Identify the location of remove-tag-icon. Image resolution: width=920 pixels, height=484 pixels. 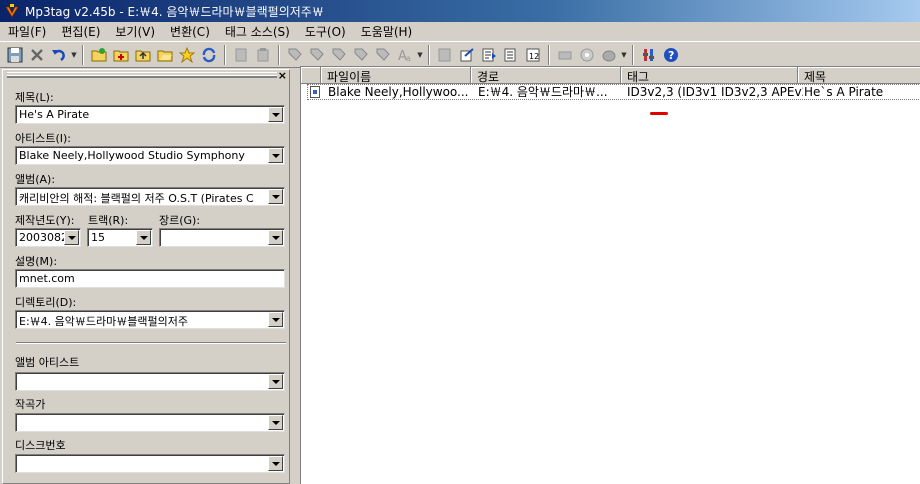
(37, 55).